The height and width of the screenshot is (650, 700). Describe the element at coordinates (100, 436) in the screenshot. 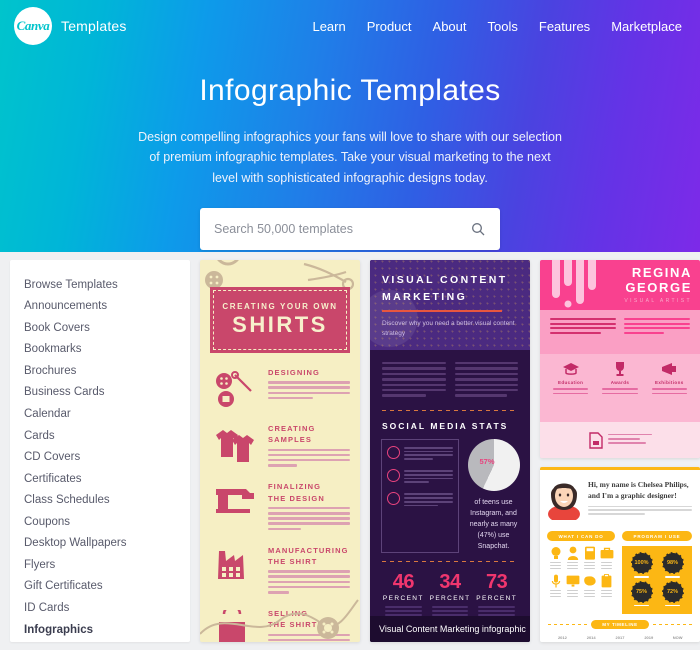

I see `sidebar-item-cards: Cards` at that location.